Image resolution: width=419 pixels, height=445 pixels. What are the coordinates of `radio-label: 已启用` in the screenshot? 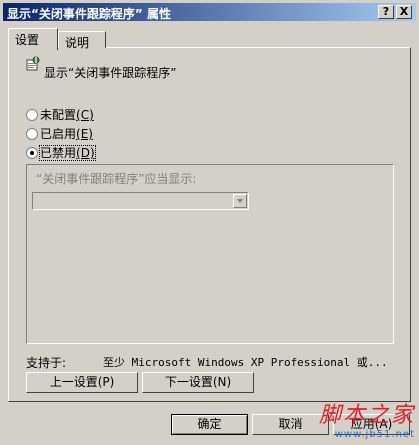 It's located at (58, 134).